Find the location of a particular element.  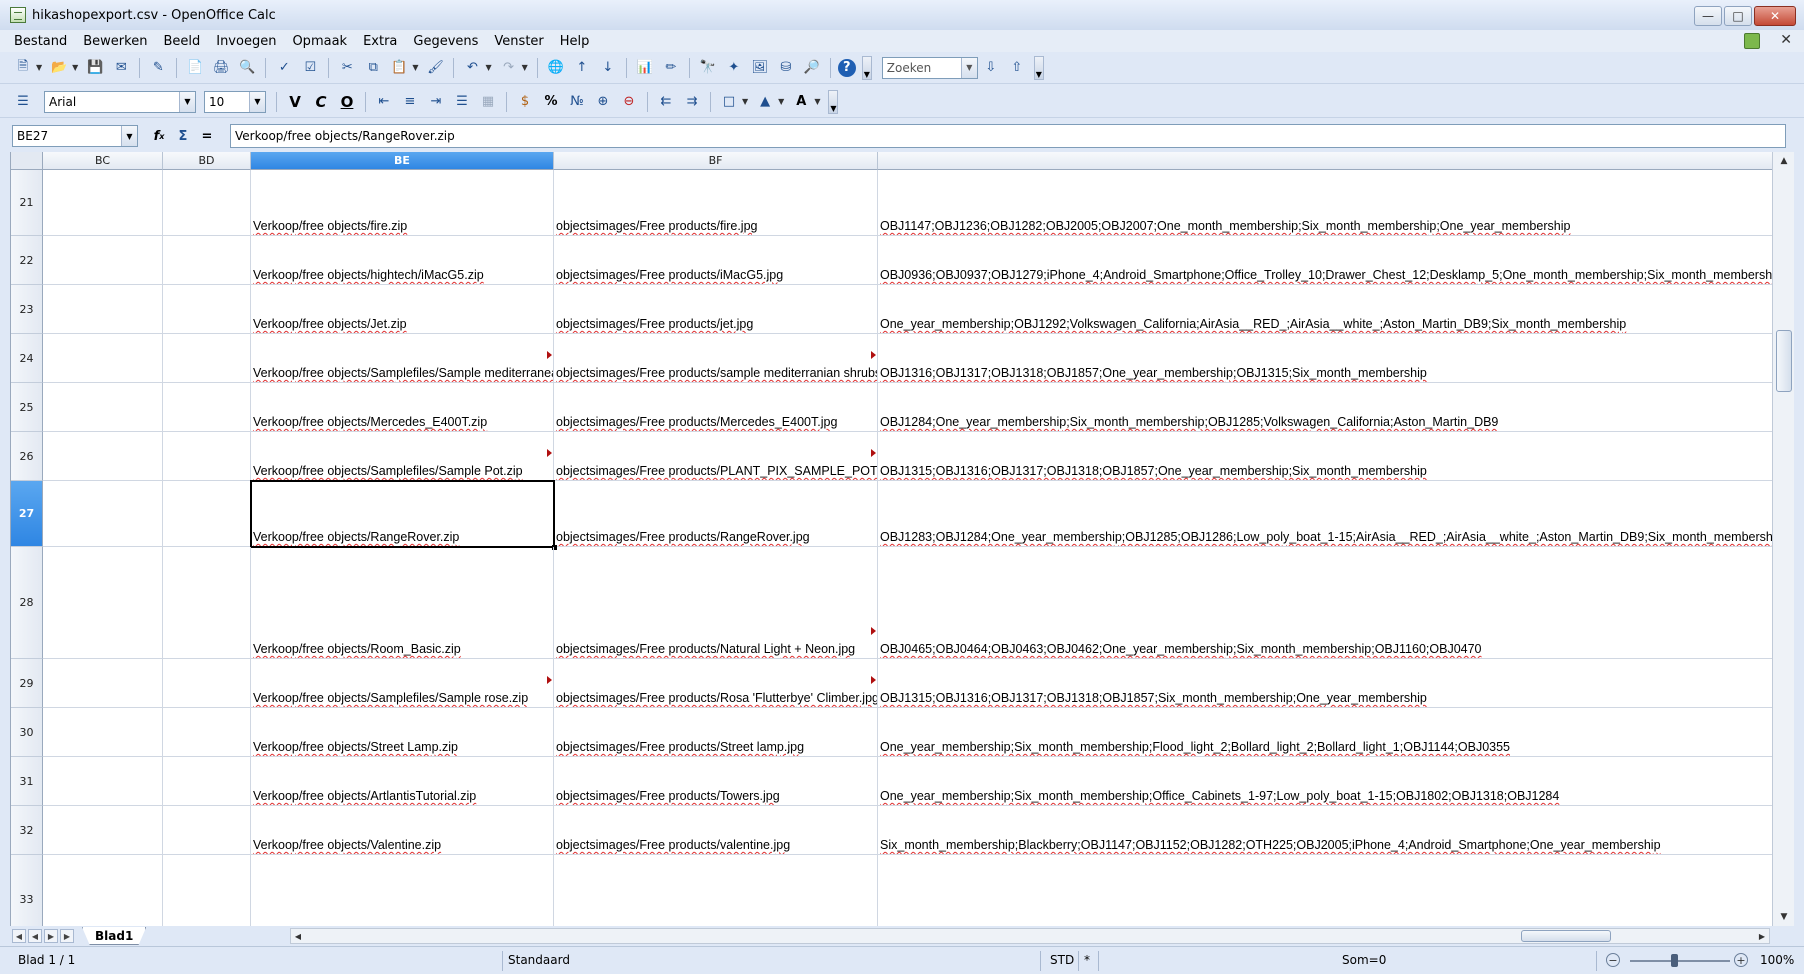

zoom-level: 100% is located at coordinates (1777, 960).